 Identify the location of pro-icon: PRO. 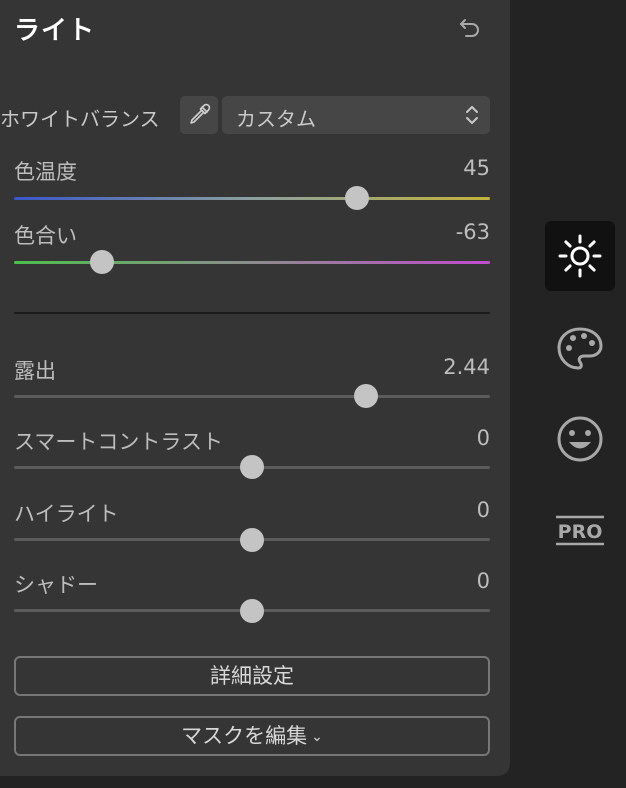
(580, 530).